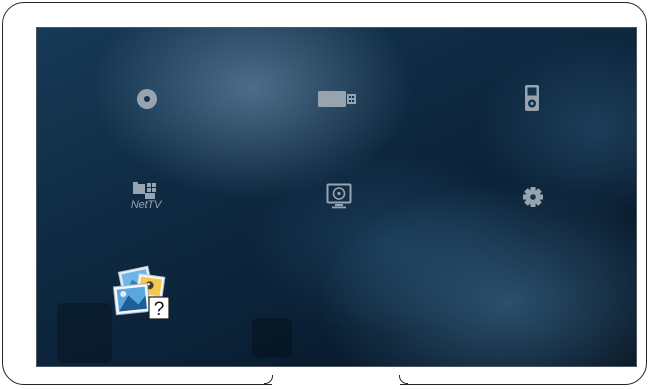 The width and height of the screenshot is (651, 389). What do you see at coordinates (159, 309) in the screenshot?
I see `help-badge: ?` at bounding box center [159, 309].